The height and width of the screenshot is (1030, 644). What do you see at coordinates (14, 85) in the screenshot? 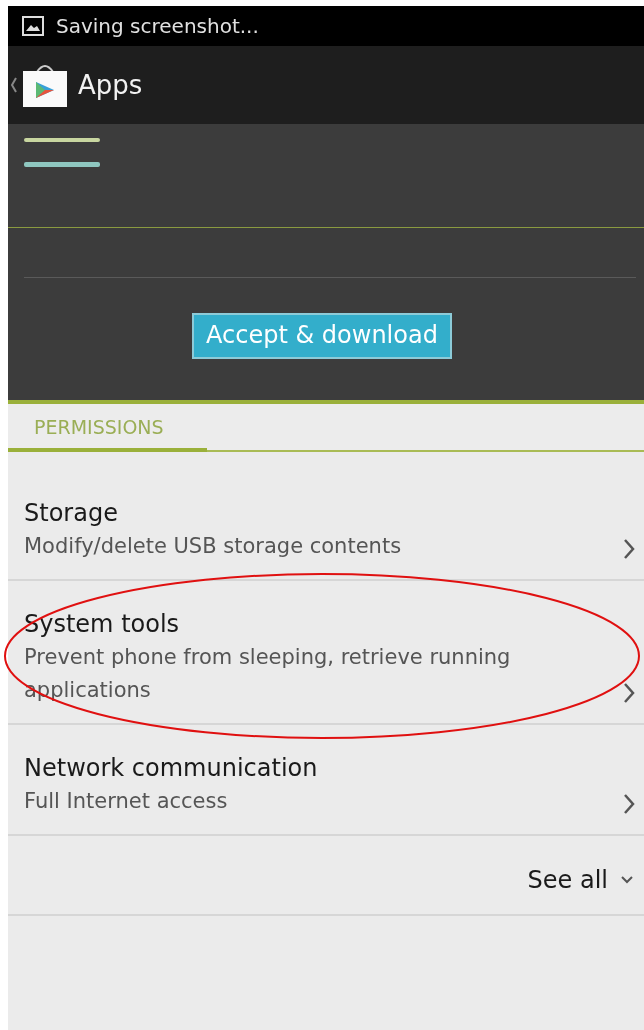
I see `caret-icon` at bounding box center [14, 85].